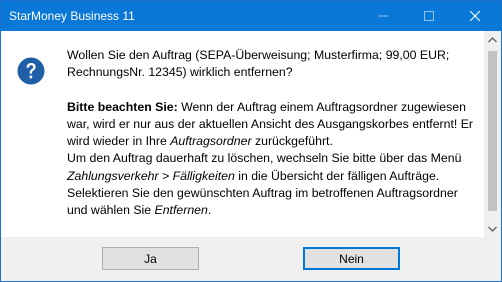 The height and width of the screenshot is (282, 502). I want to click on maximize-button, so click(429, 16).